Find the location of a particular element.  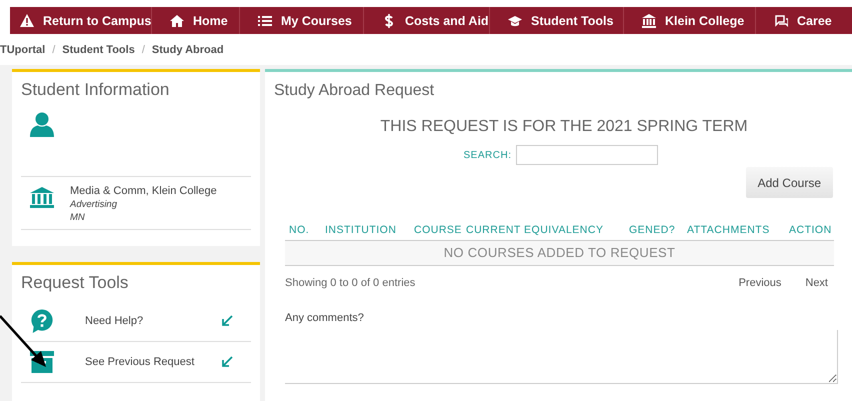

entries-info: Showing 0 to 0 of 0 entries is located at coordinates (350, 283).